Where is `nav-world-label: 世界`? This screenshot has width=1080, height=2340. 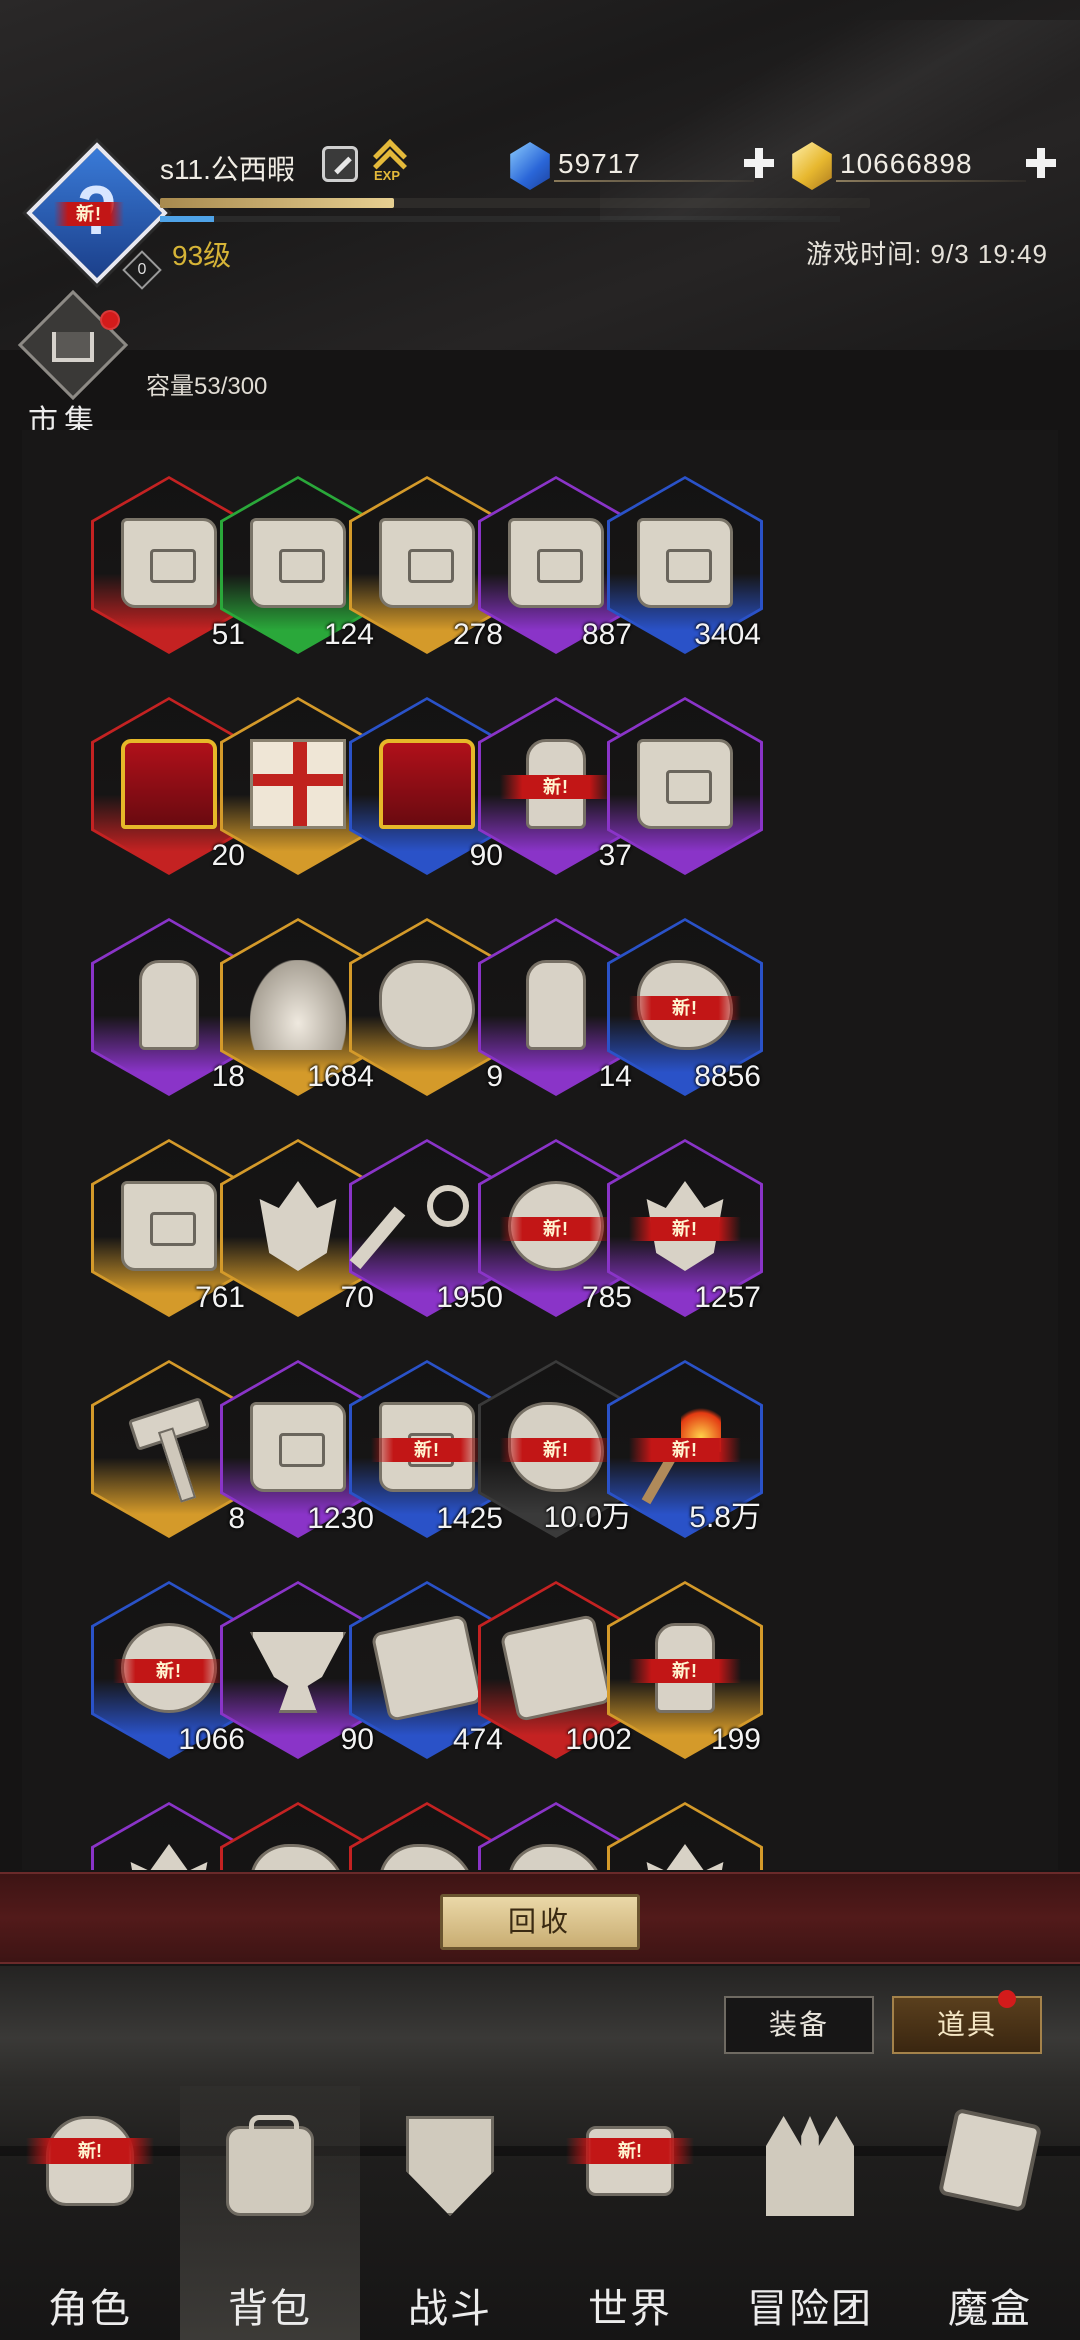
nav-world-label: 世界 is located at coordinates (630, 2309).